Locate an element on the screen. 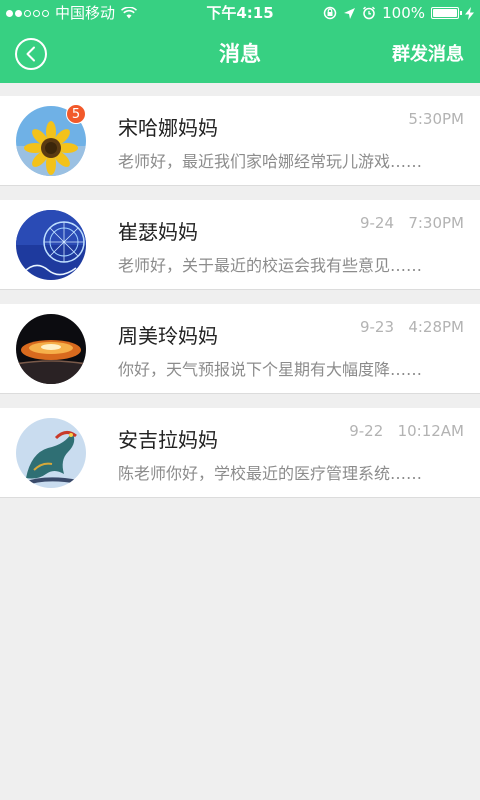  ferris-wheel-avatar-image is located at coordinates (51, 245).